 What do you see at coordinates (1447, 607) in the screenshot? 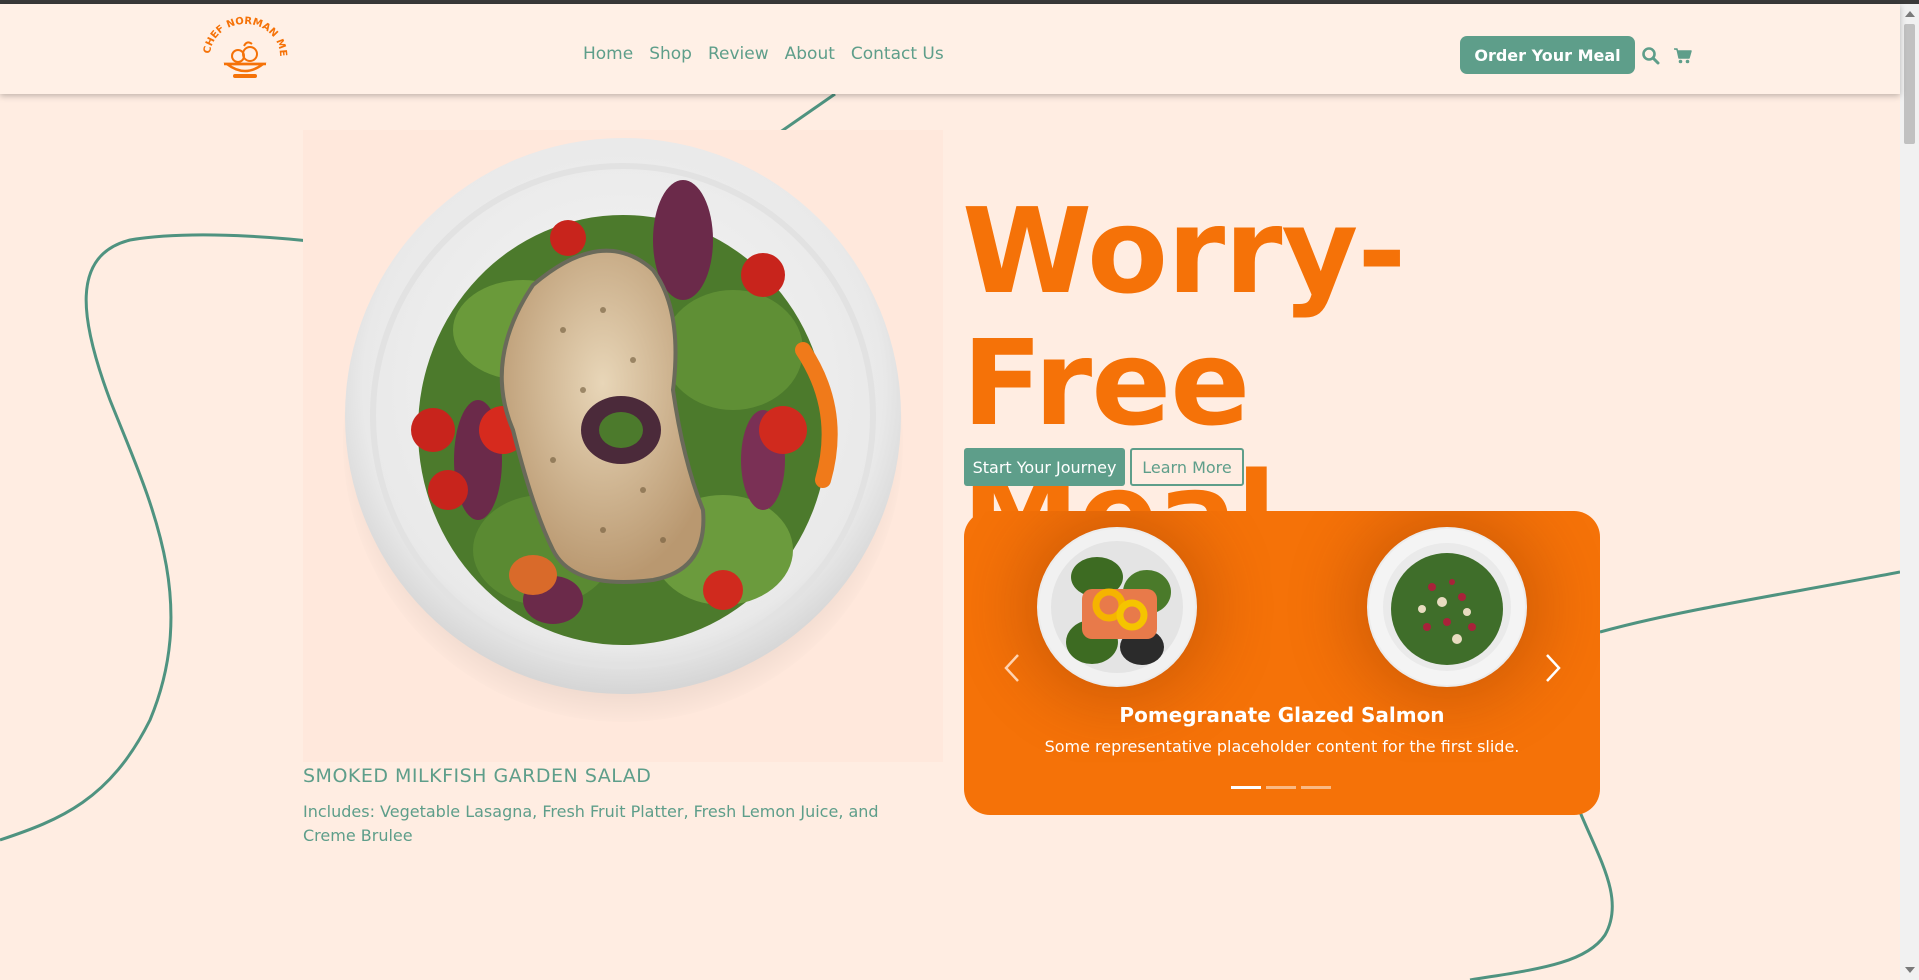
I see `slide-thumbnail-salad` at bounding box center [1447, 607].